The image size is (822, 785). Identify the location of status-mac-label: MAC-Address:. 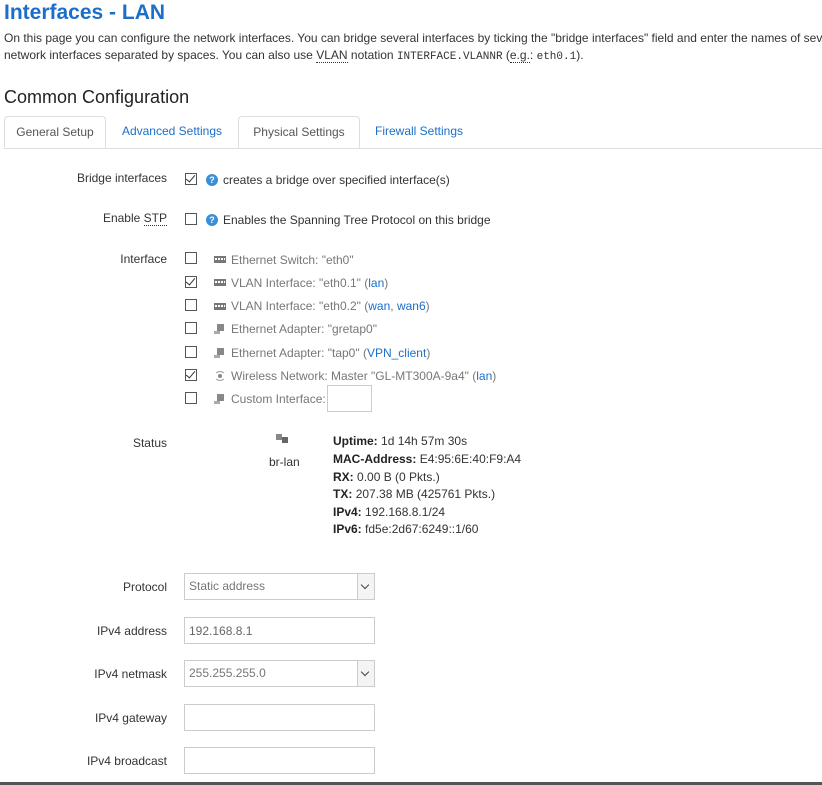
(375, 459).